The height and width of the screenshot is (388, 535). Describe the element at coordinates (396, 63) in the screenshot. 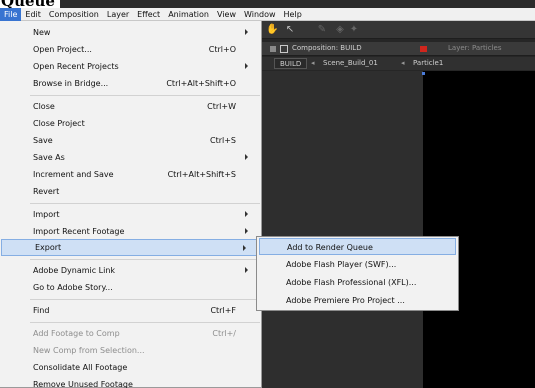

I see `composition-breadcrumb: BUILD ◂ Scene_Build_01 ◂ Particle1` at that location.